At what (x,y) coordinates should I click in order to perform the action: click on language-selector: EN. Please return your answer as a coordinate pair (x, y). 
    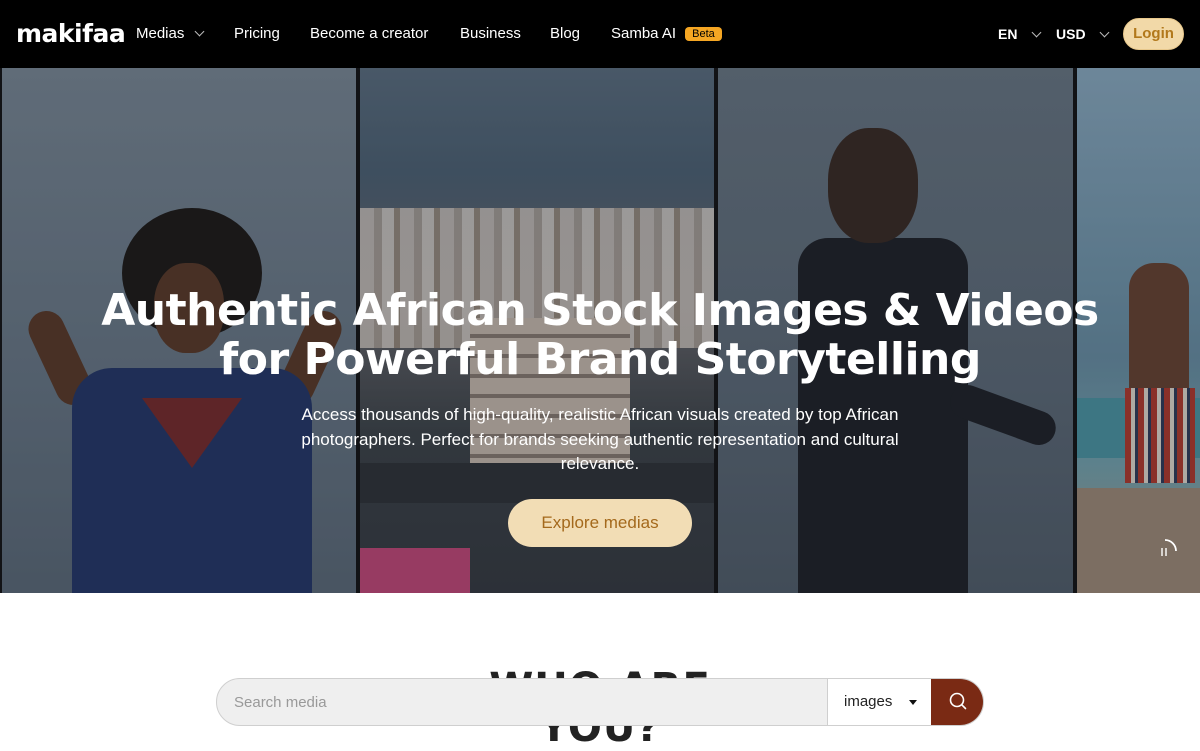
    Looking at the image, I should click on (1020, 34).